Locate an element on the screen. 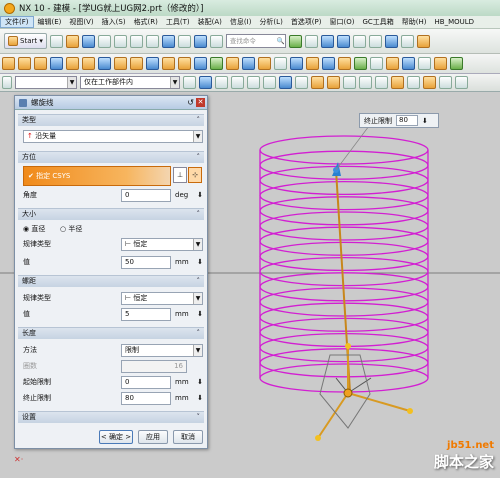  diameter-radio: ◉ 直径 is located at coordinates (34, 229).